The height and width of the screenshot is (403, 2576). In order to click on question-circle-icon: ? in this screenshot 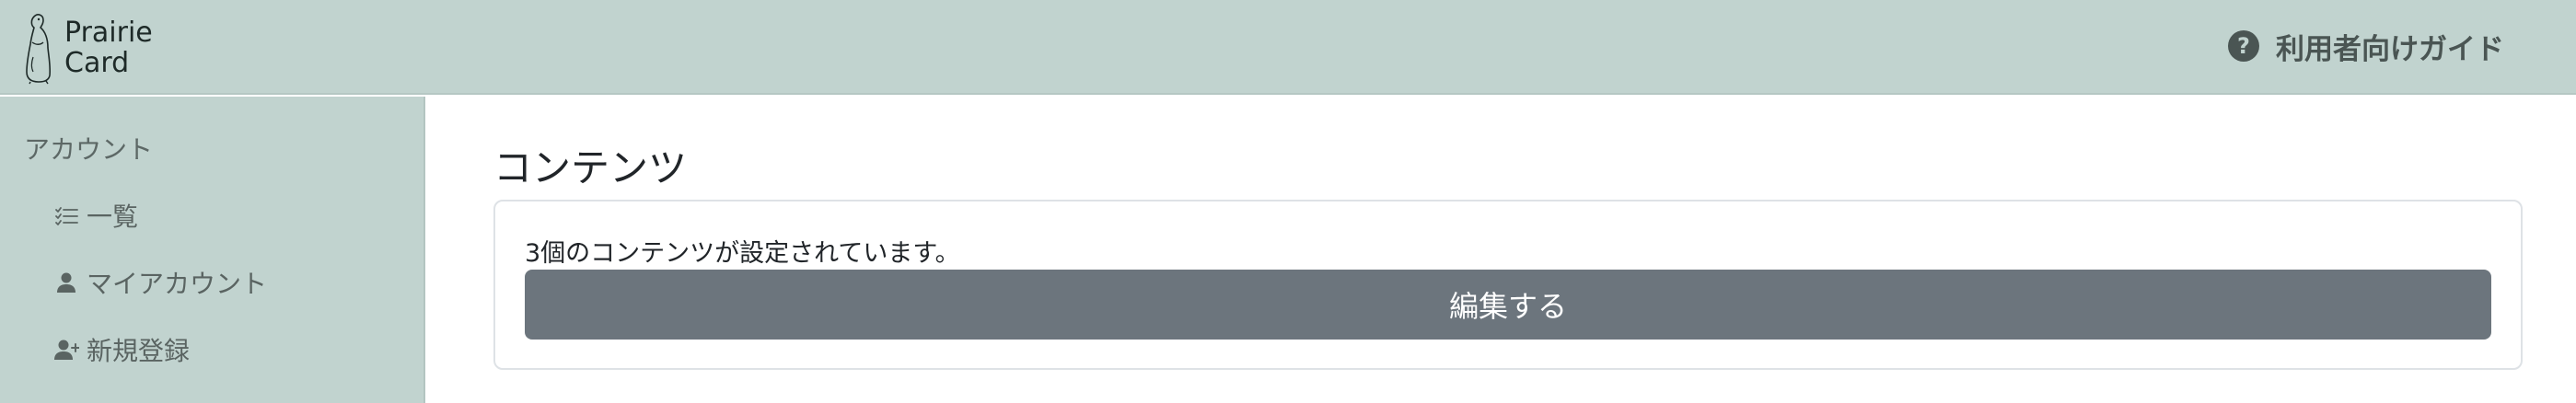, I will do `click(2243, 46)`.